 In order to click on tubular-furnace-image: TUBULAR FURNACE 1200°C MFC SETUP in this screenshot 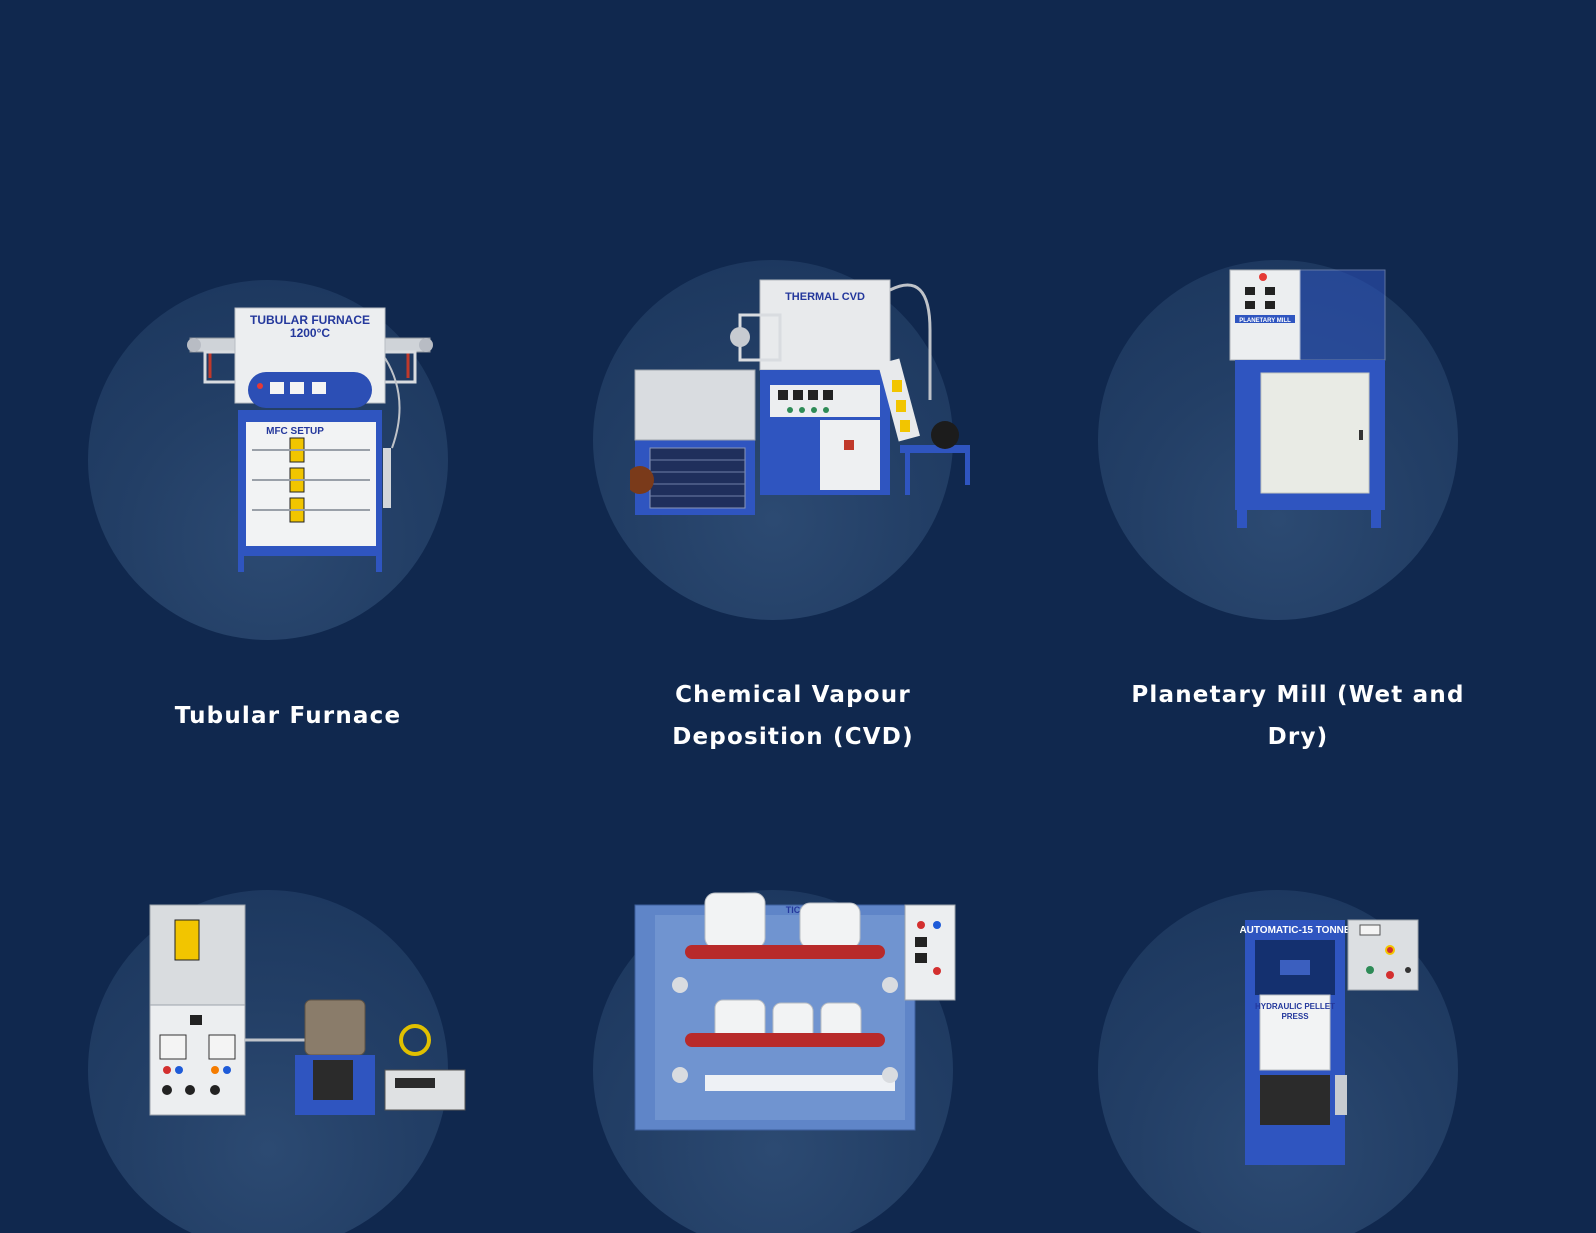, I will do `click(310, 433)`.